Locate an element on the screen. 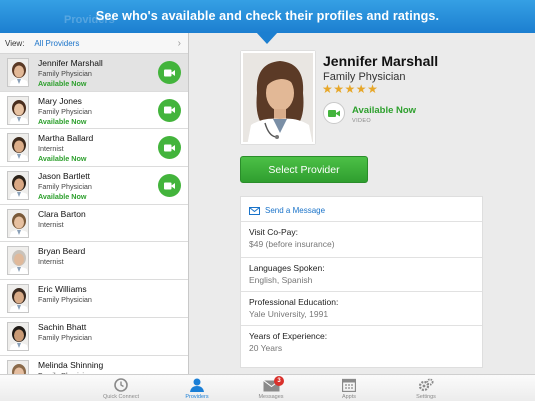 Image resolution: width=535 pixels, height=401 pixels. tab-settings: Settings is located at coordinates (426, 389).